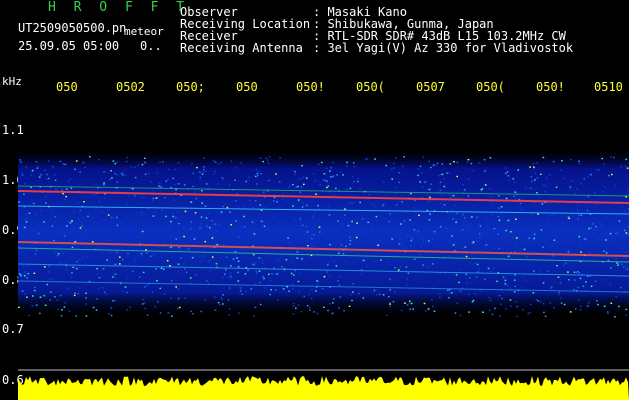 The height and width of the screenshot is (400, 629). What do you see at coordinates (430, 87) in the screenshot?
I see `time-tick: 0507` at bounding box center [430, 87].